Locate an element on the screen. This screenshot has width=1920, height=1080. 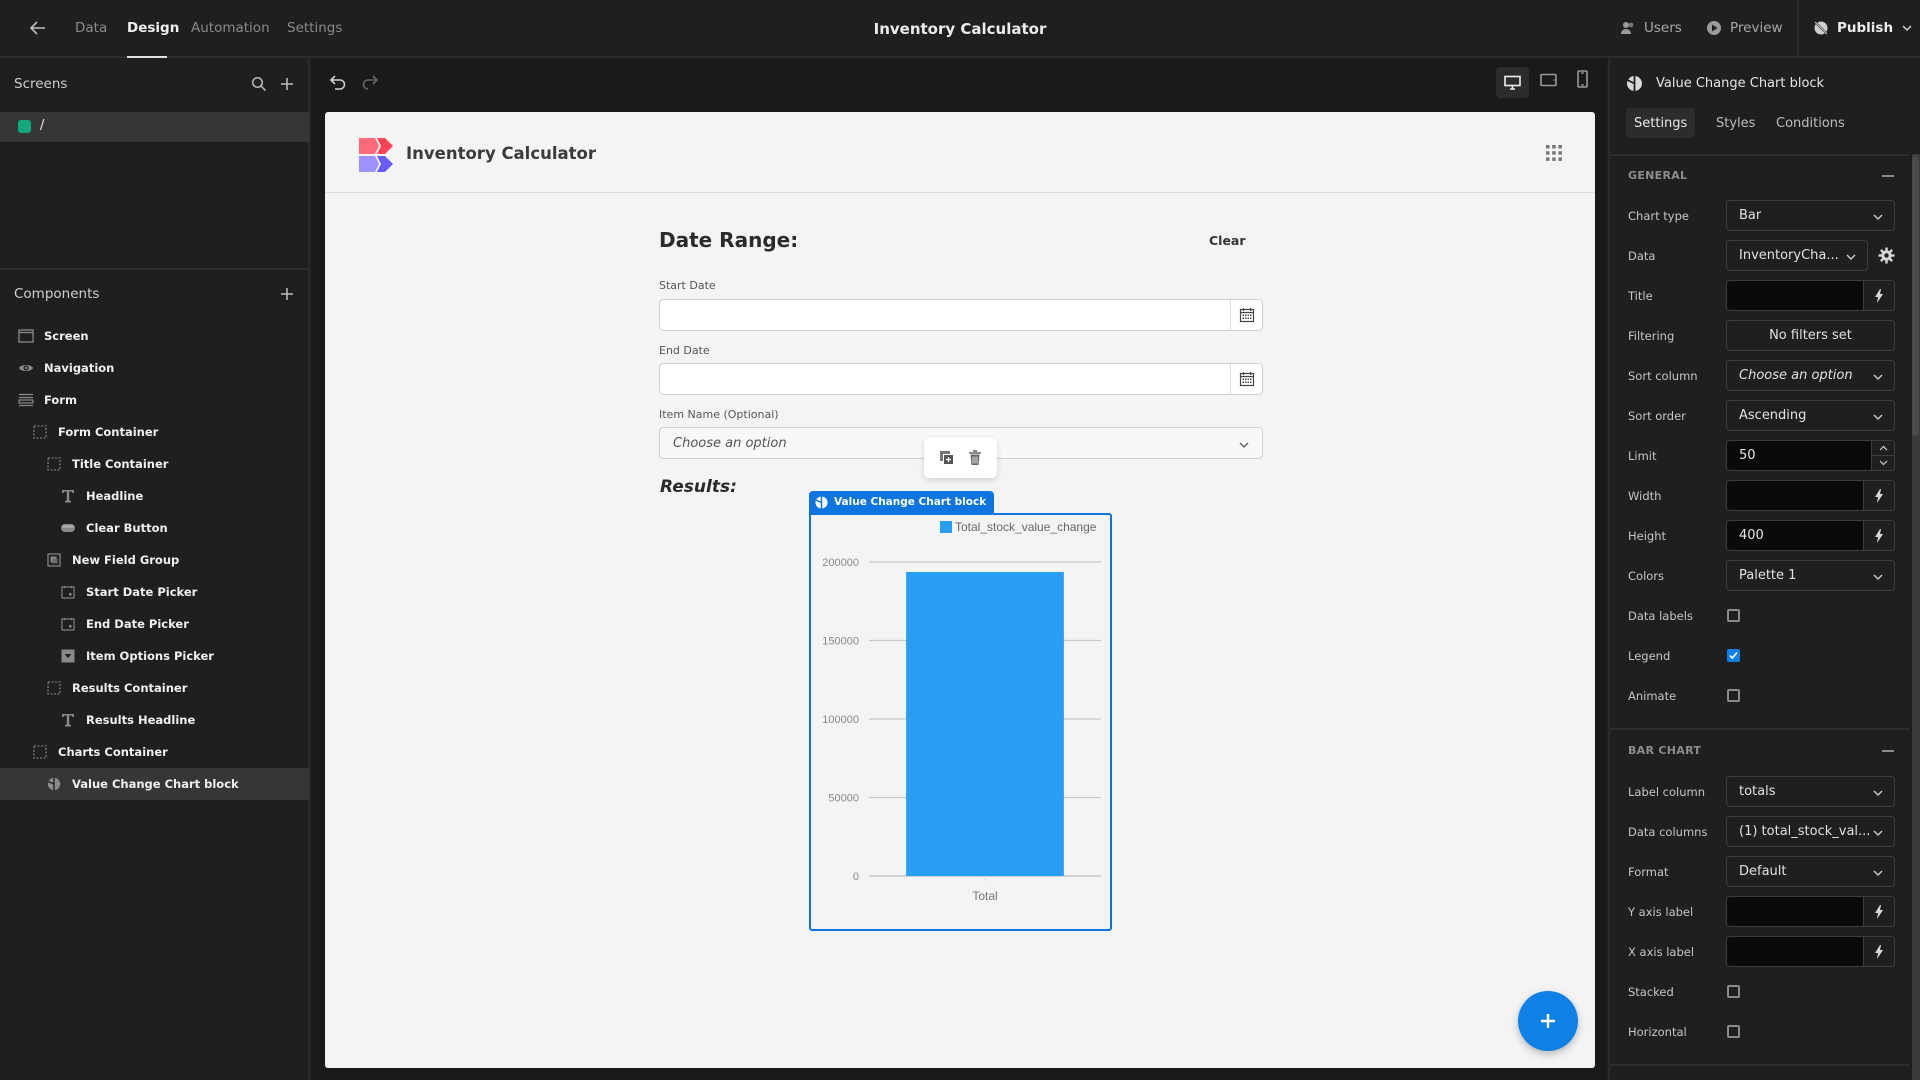
filtering-button: No filters set is located at coordinates (1810, 335).